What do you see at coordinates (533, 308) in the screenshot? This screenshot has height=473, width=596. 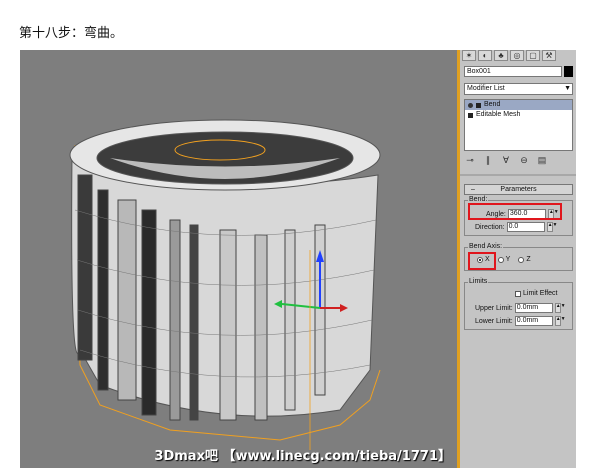 I see `upper-limit-spinner: 0.0mm` at bounding box center [533, 308].